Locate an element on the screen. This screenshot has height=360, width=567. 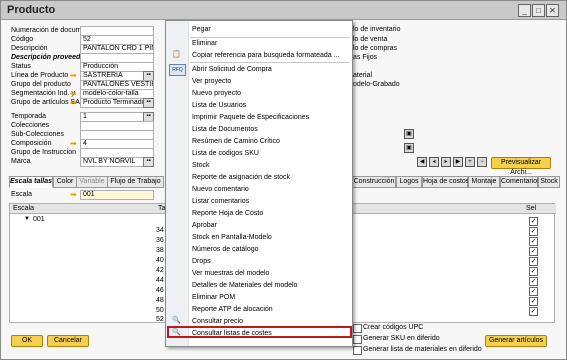
menu-item-stock: Stock is located at coordinates (201, 165).